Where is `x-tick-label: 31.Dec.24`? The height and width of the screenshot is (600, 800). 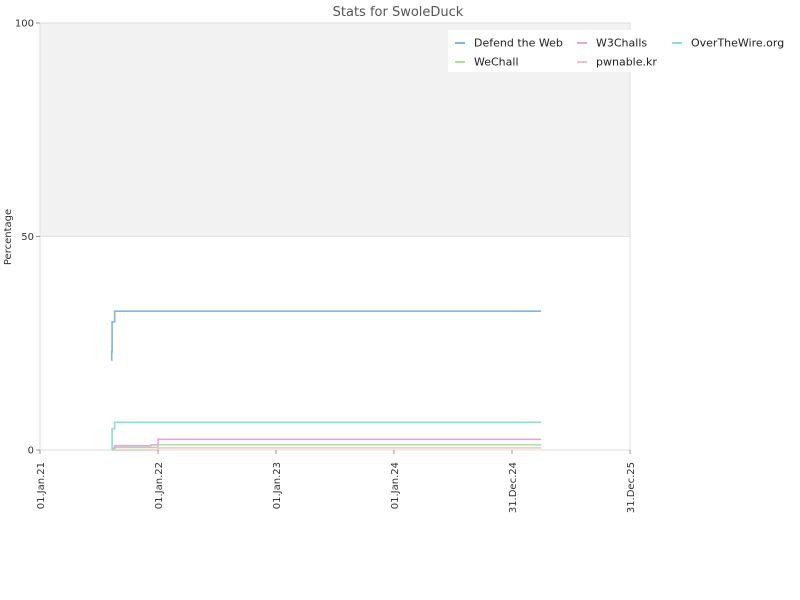
x-tick-label: 31.Dec.24 is located at coordinates (513, 487).